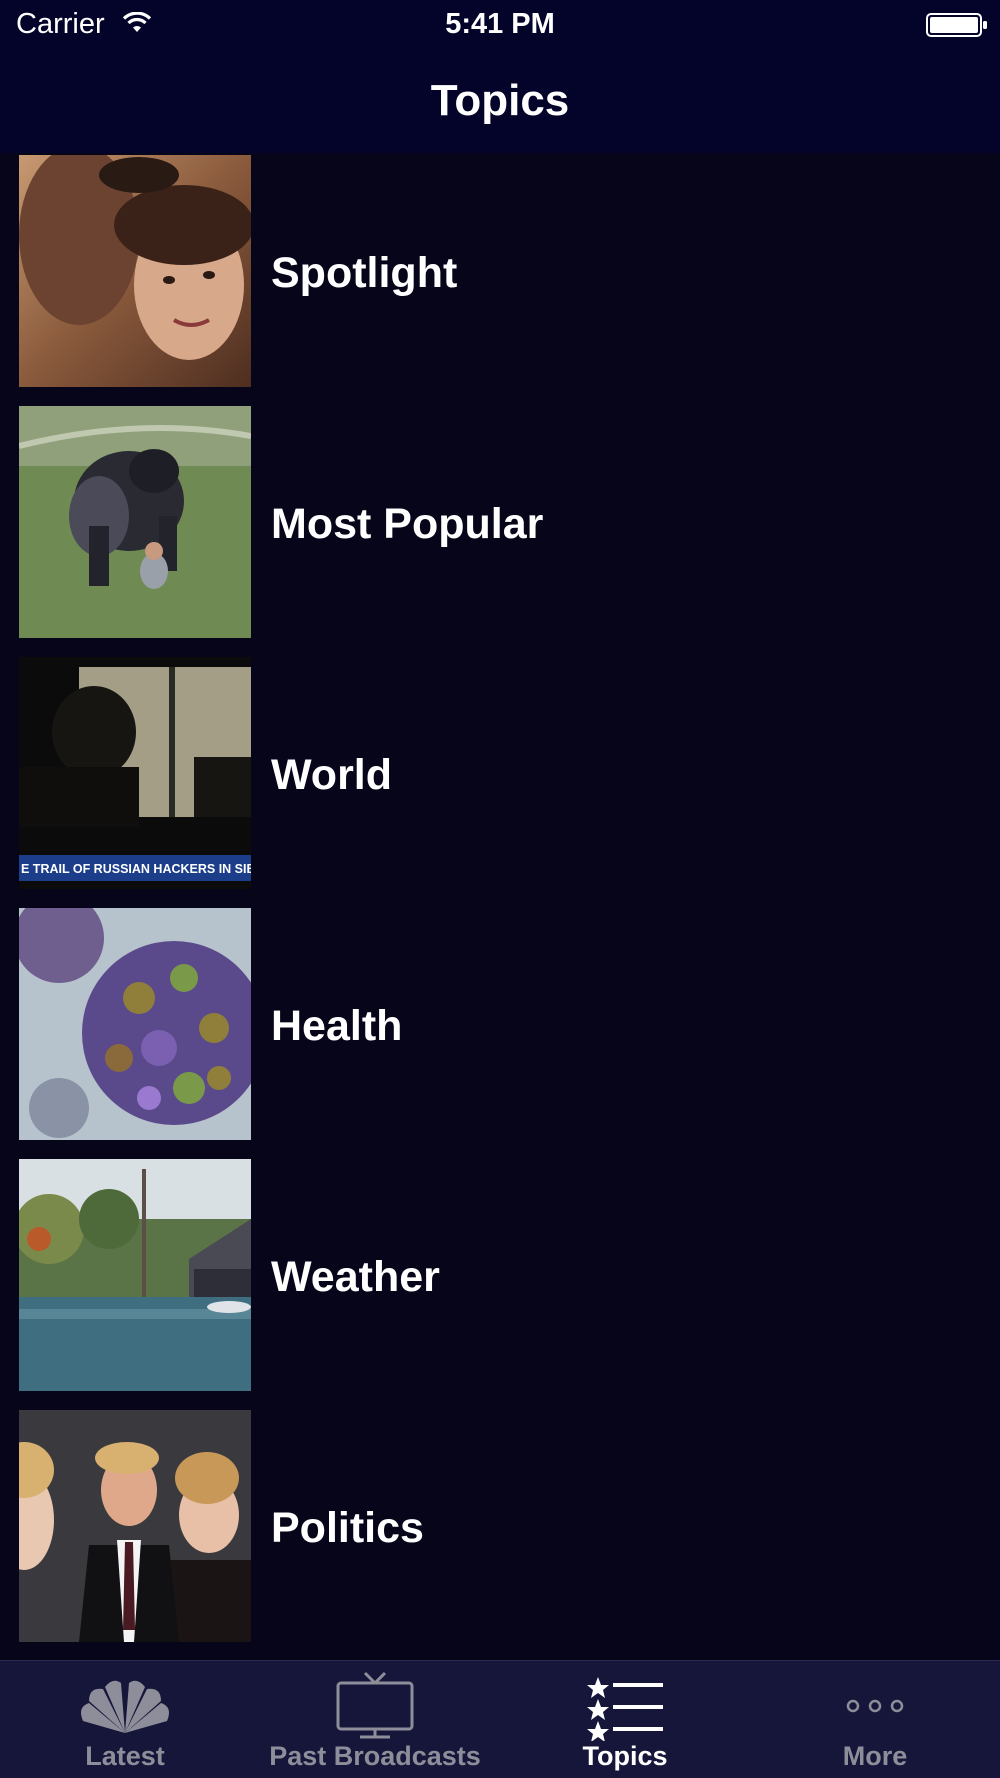 Image resolution: width=1000 pixels, height=1778 pixels. I want to click on tab-label: Topics, so click(625, 1756).